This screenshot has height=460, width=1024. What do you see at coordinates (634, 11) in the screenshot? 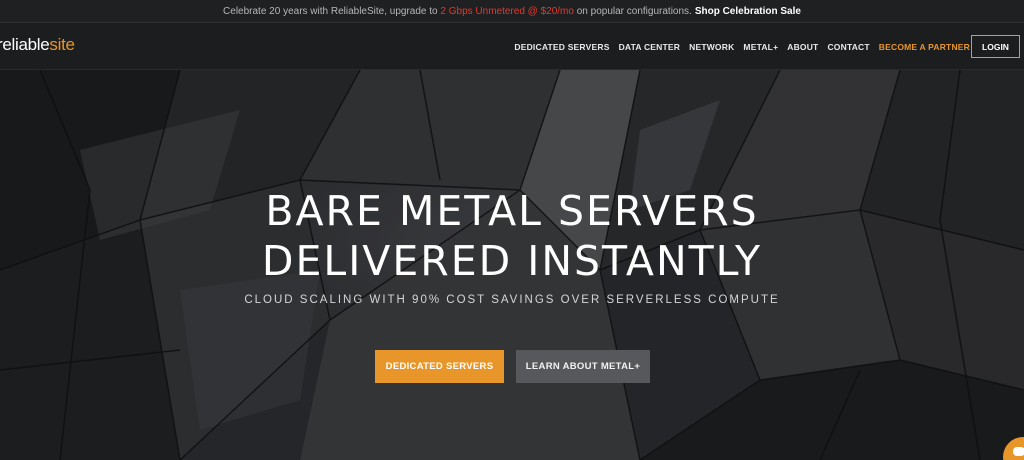
I see `announcement-suffix: on popular configurations.` at bounding box center [634, 11].